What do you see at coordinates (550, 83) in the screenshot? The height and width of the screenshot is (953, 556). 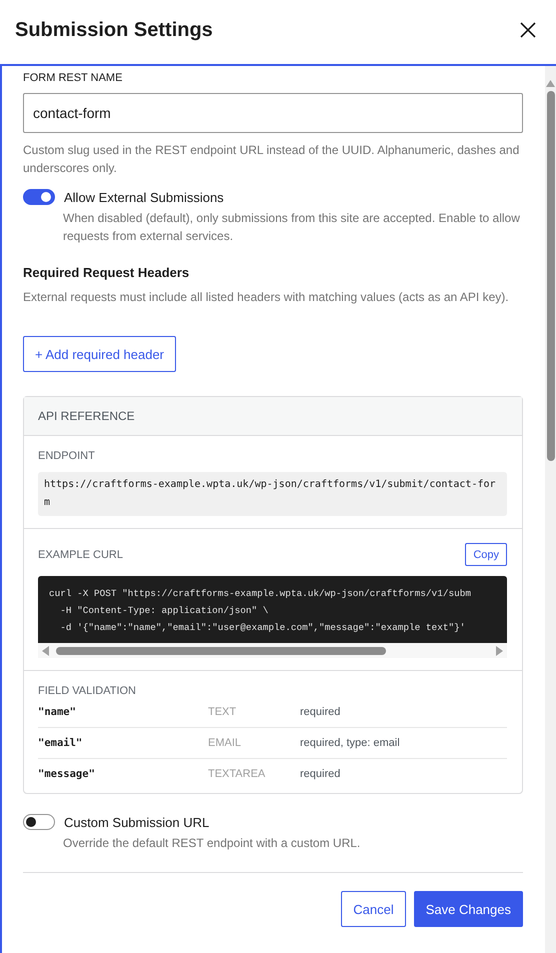 I see `scroll-up-icon` at bounding box center [550, 83].